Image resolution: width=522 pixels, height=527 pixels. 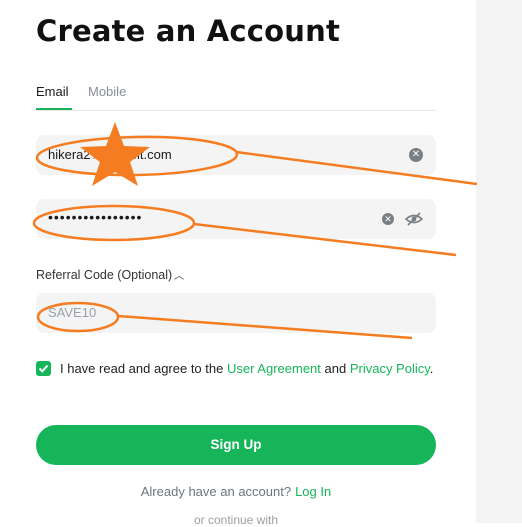 I want to click on sign-up-button: Sign Up, so click(x=236, y=445).